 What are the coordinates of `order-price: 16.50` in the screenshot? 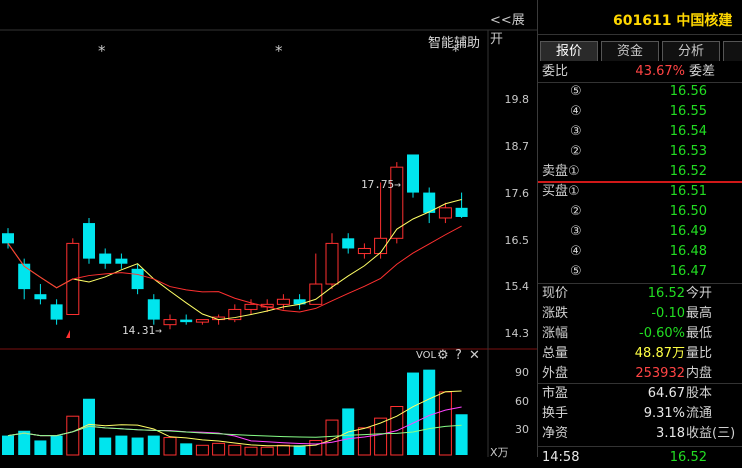 It's located at (688, 211).